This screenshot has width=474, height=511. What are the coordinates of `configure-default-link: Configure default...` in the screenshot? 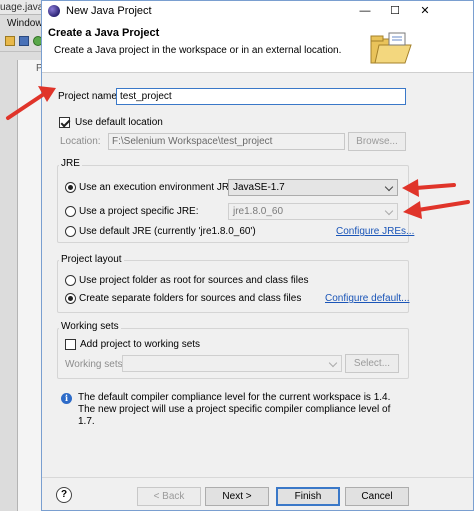 It's located at (367, 298).